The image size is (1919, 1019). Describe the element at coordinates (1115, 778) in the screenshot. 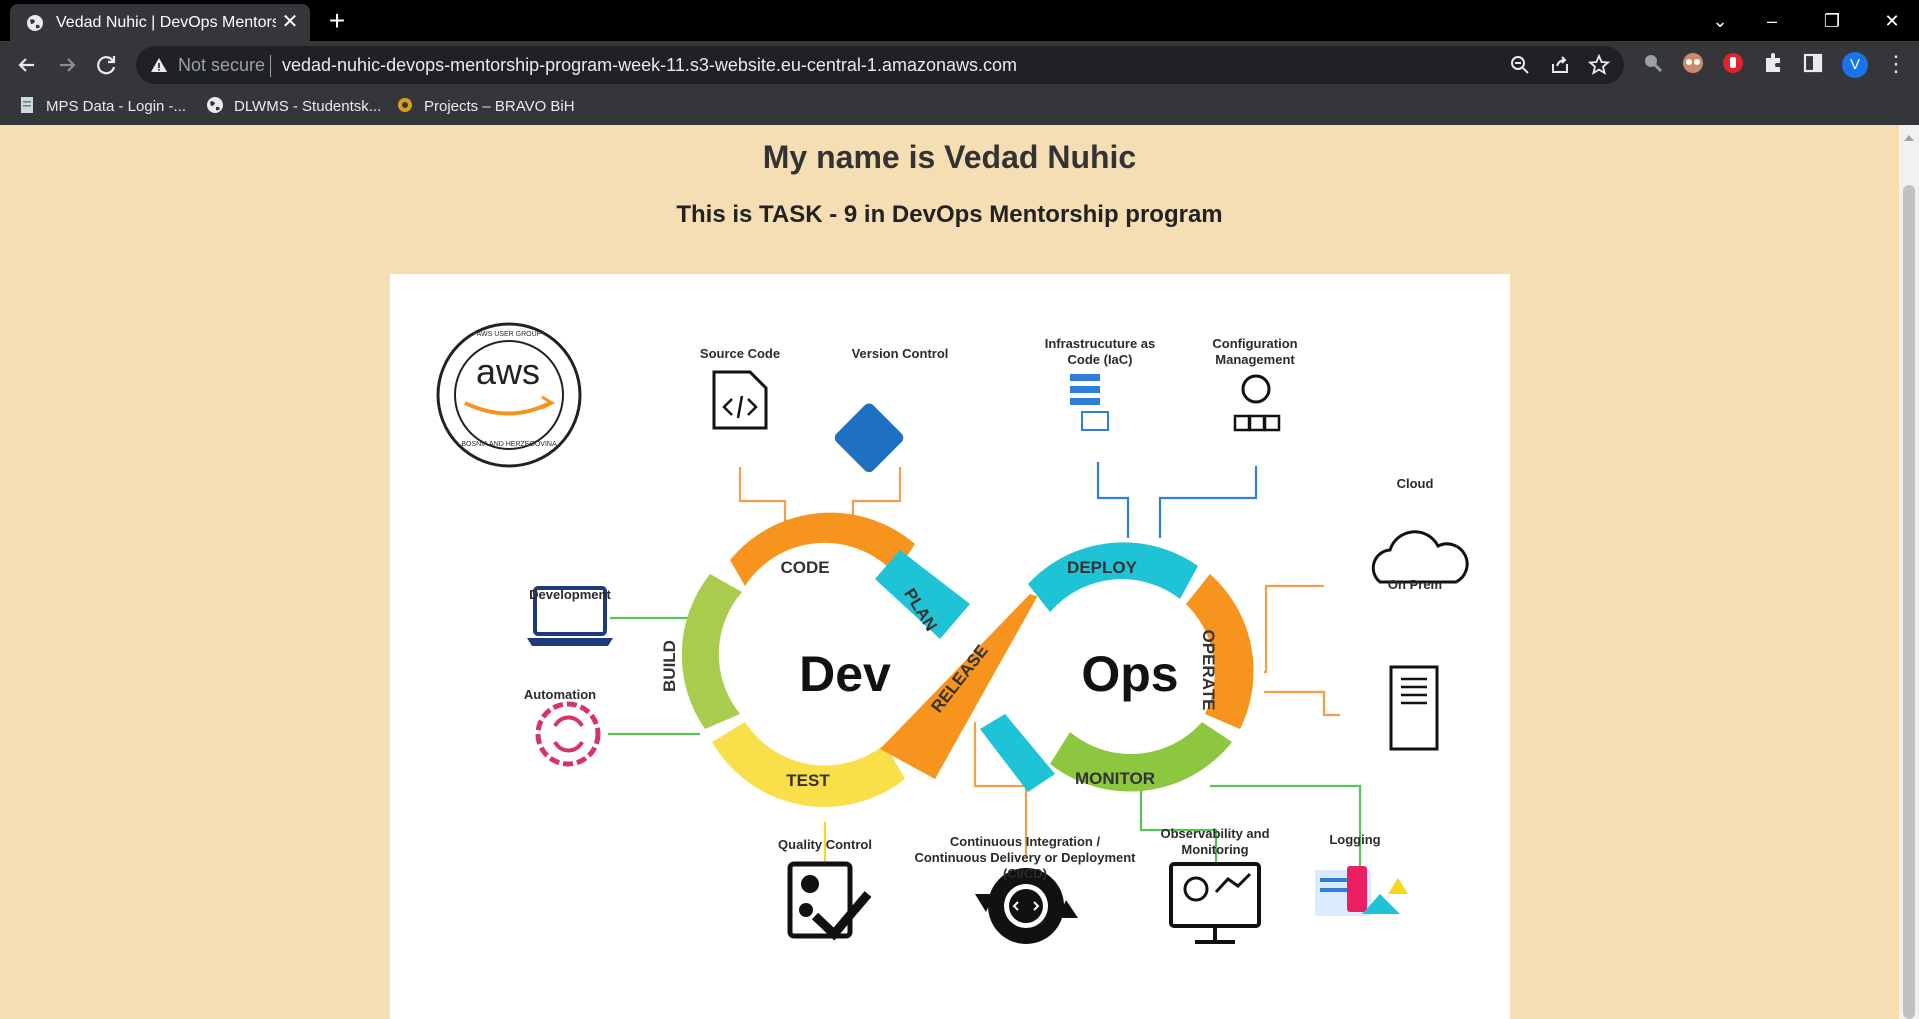

I see `phase-monitor: MONITOR` at that location.